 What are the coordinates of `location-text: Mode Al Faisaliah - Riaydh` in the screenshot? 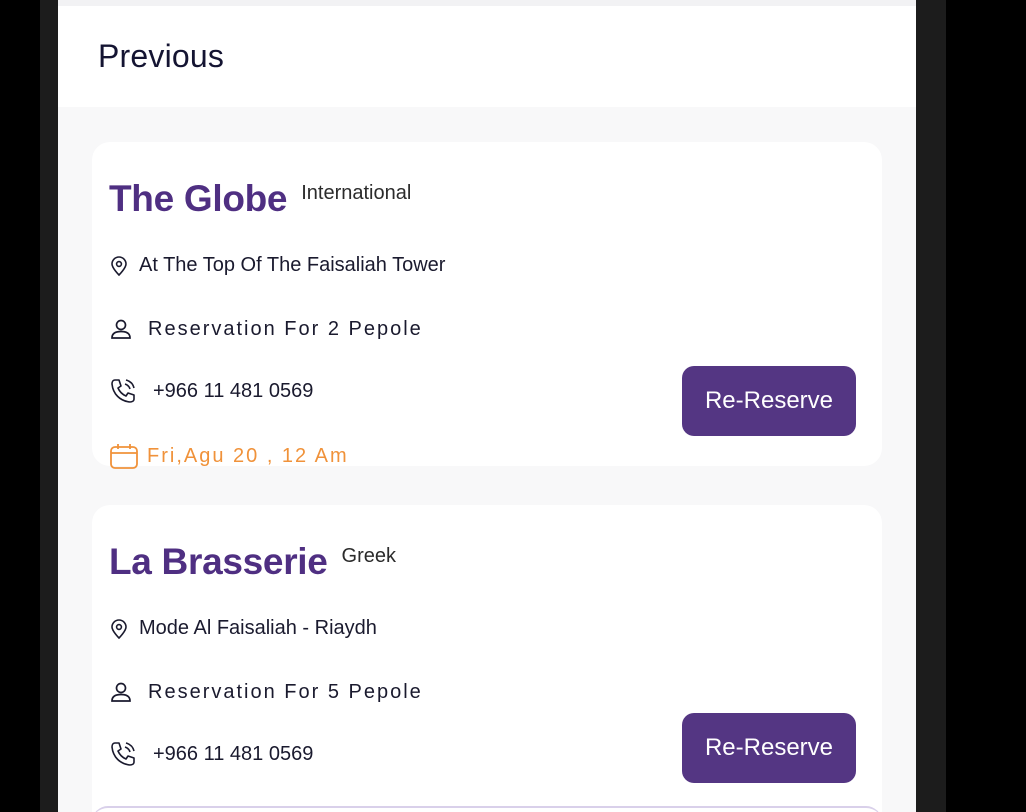 It's located at (258, 628).